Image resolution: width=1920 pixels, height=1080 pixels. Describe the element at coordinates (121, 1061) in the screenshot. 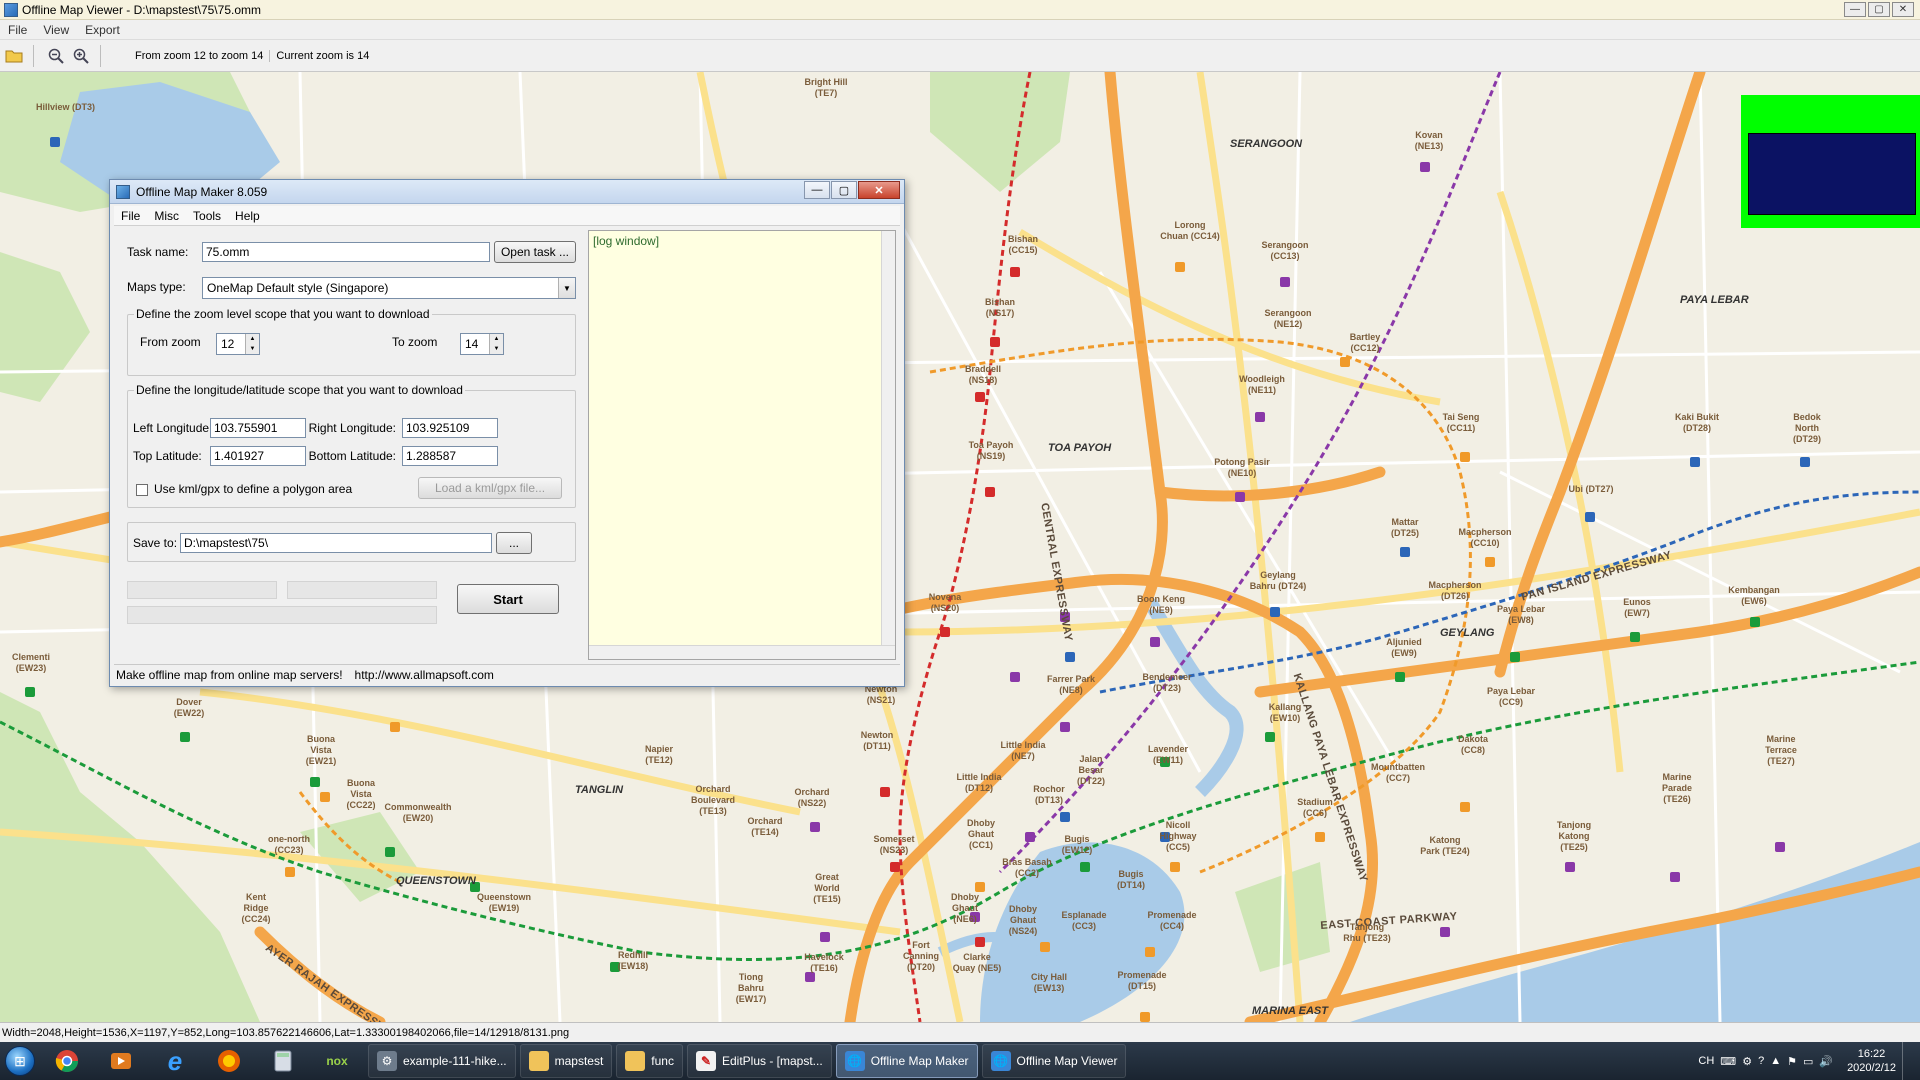

I see `media-player-icon` at that location.